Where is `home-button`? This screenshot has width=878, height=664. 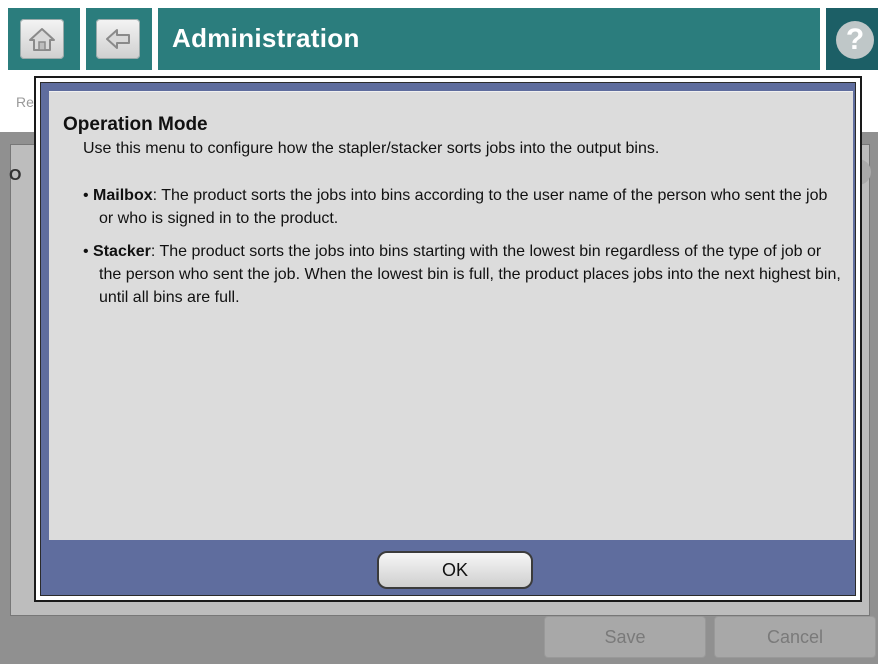
home-button is located at coordinates (42, 39).